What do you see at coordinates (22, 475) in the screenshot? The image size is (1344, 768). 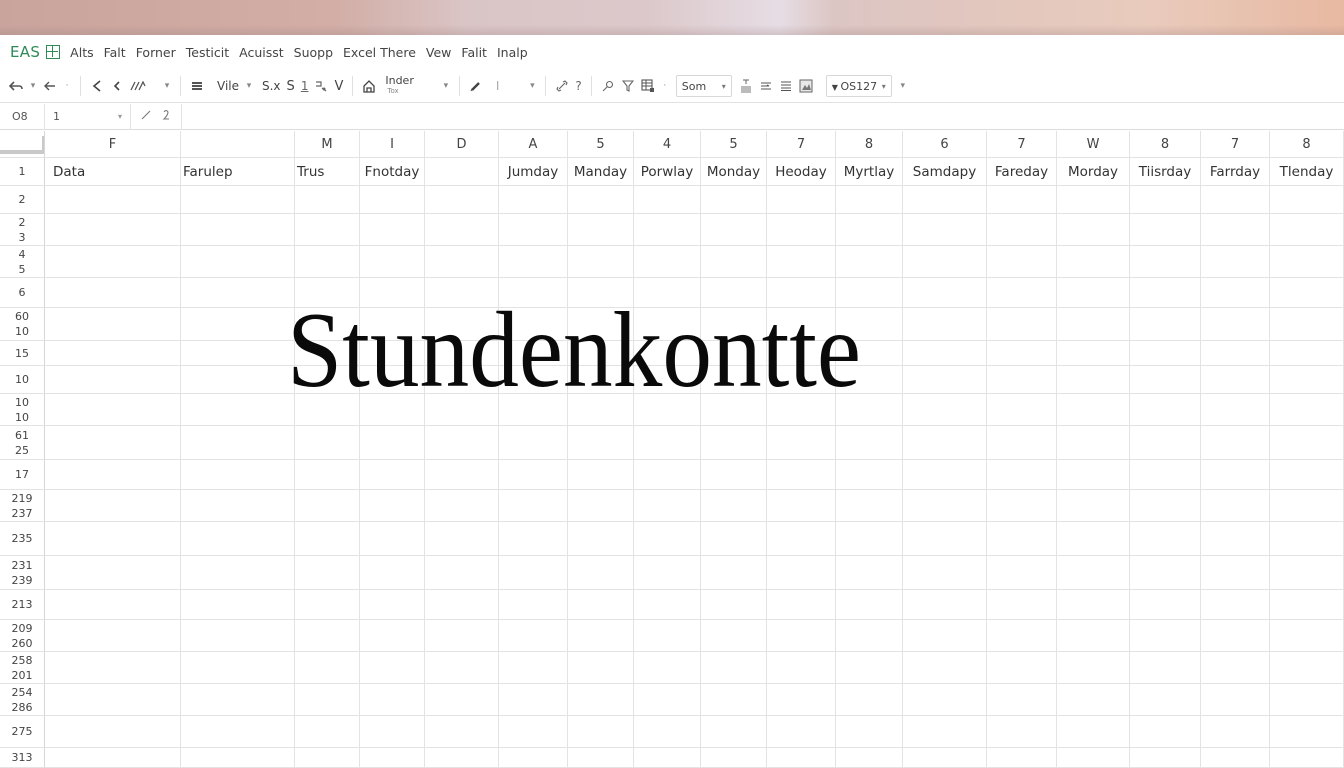 I see `row-header: 17` at bounding box center [22, 475].